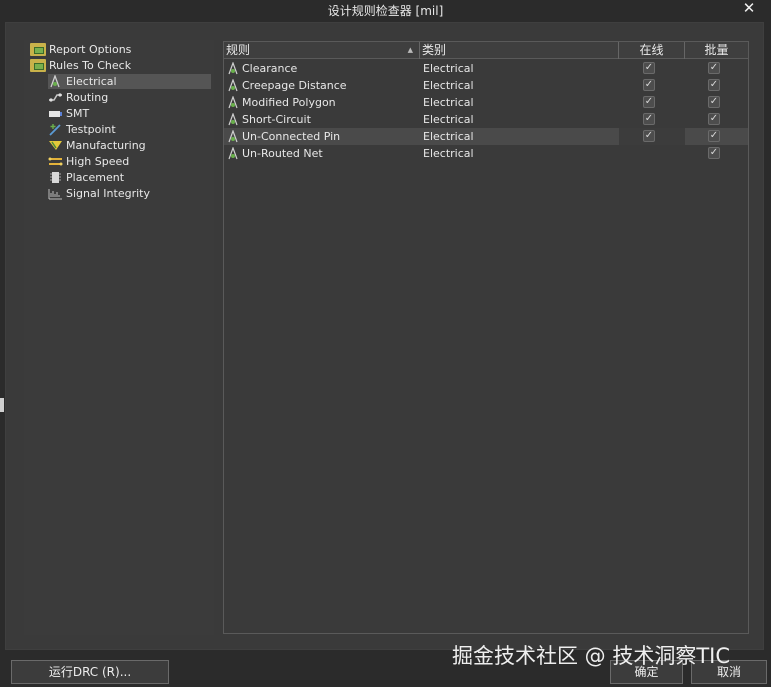  I want to click on table-row: Clearance Electrical ✓ ✓, so click(486, 68).